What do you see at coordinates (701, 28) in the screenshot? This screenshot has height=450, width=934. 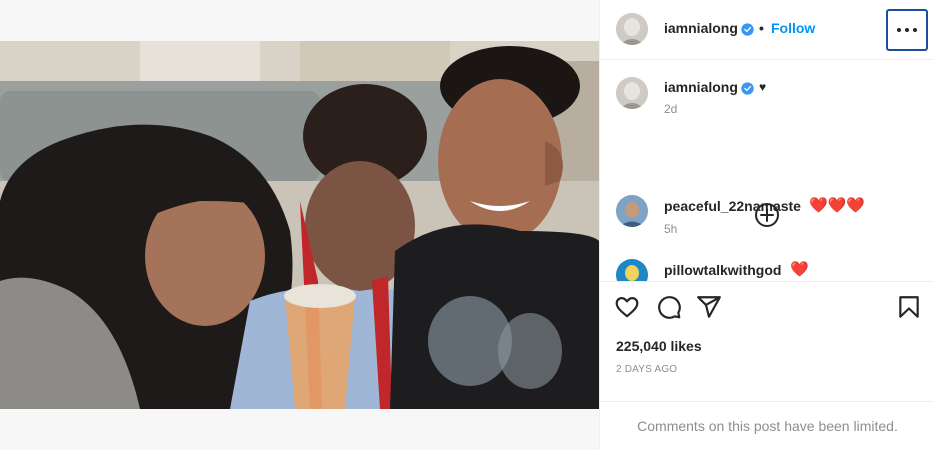 I see `author-username: iamnialong` at bounding box center [701, 28].